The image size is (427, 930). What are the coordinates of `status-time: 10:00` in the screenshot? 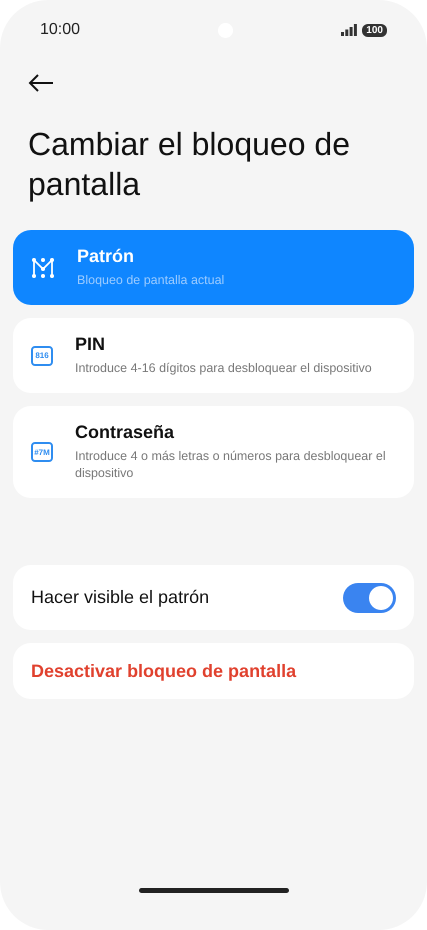 It's located at (60, 30).